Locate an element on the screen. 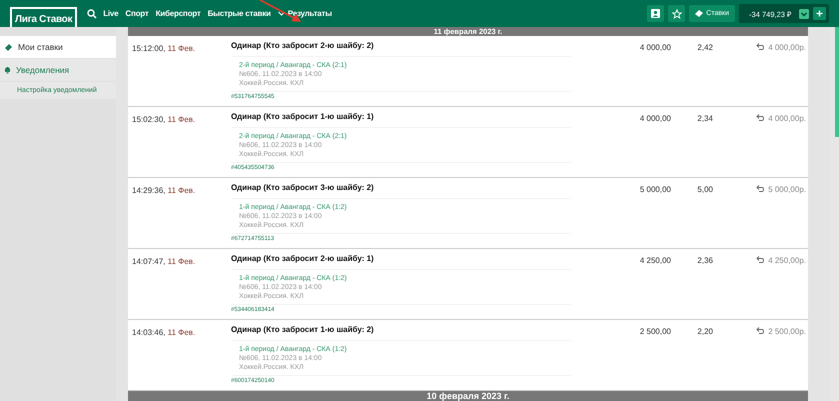 The height and width of the screenshot is (401, 839). bet-amount: 2 500,00 is located at coordinates (654, 332).